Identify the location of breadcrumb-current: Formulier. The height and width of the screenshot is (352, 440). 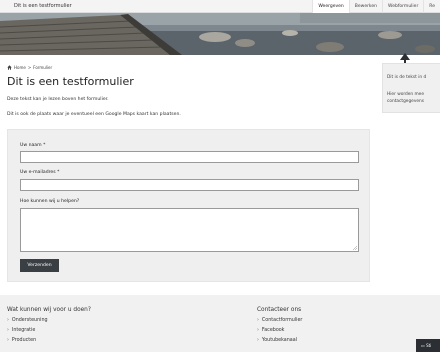
(43, 67).